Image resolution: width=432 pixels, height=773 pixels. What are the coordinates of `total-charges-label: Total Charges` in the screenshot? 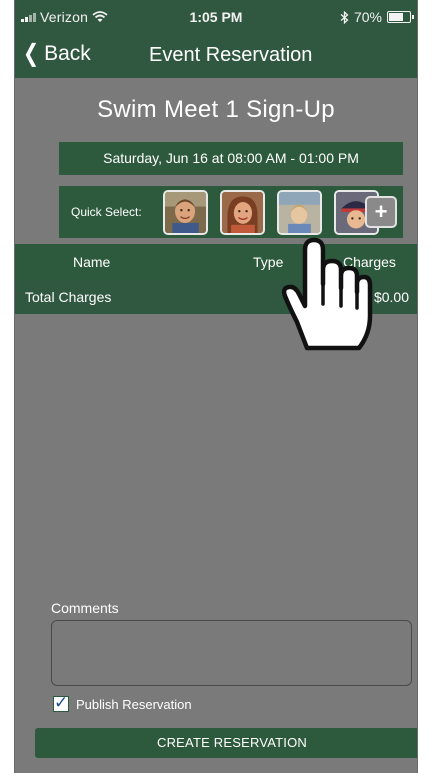 It's located at (68, 297).